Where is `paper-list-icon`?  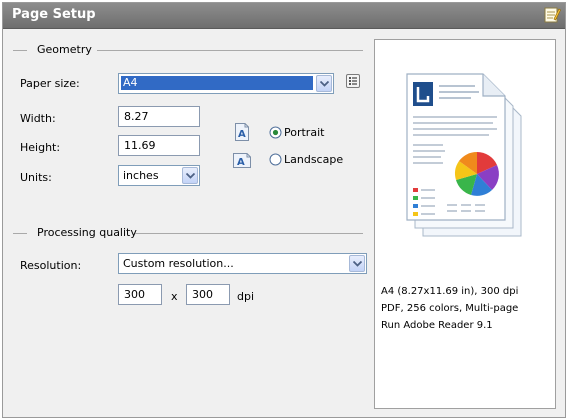
paper-list-icon is located at coordinates (353, 81).